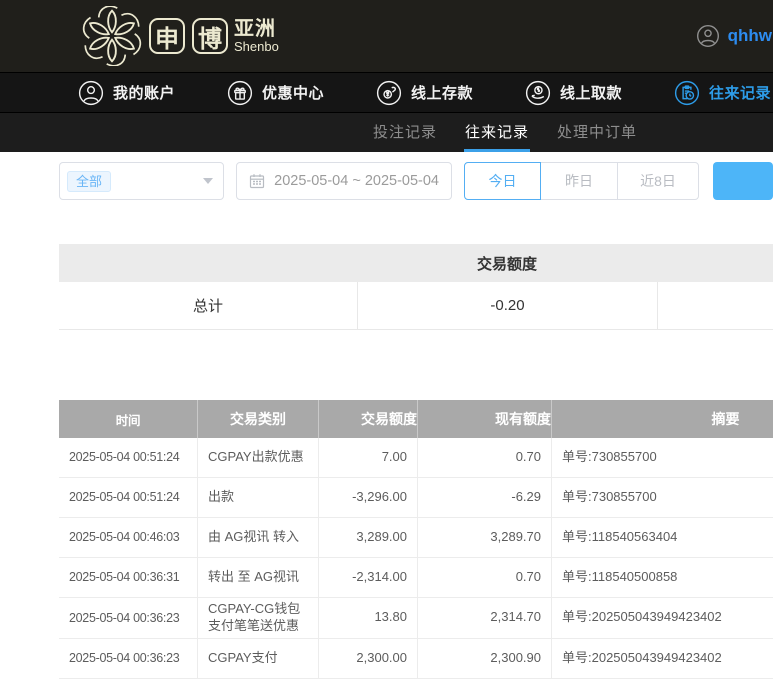 The image size is (773, 681). I want to click on table-cell: 2,300.90, so click(485, 658).